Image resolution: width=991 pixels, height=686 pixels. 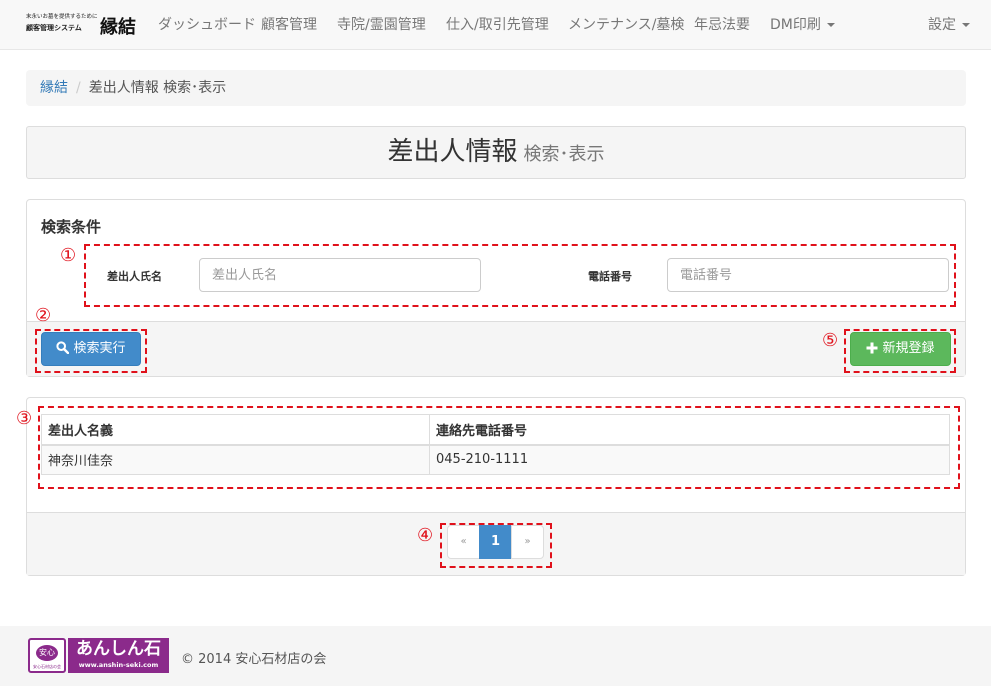 What do you see at coordinates (795, 25) in the screenshot?
I see `nav-dm-print-label: DM印刷` at bounding box center [795, 25].